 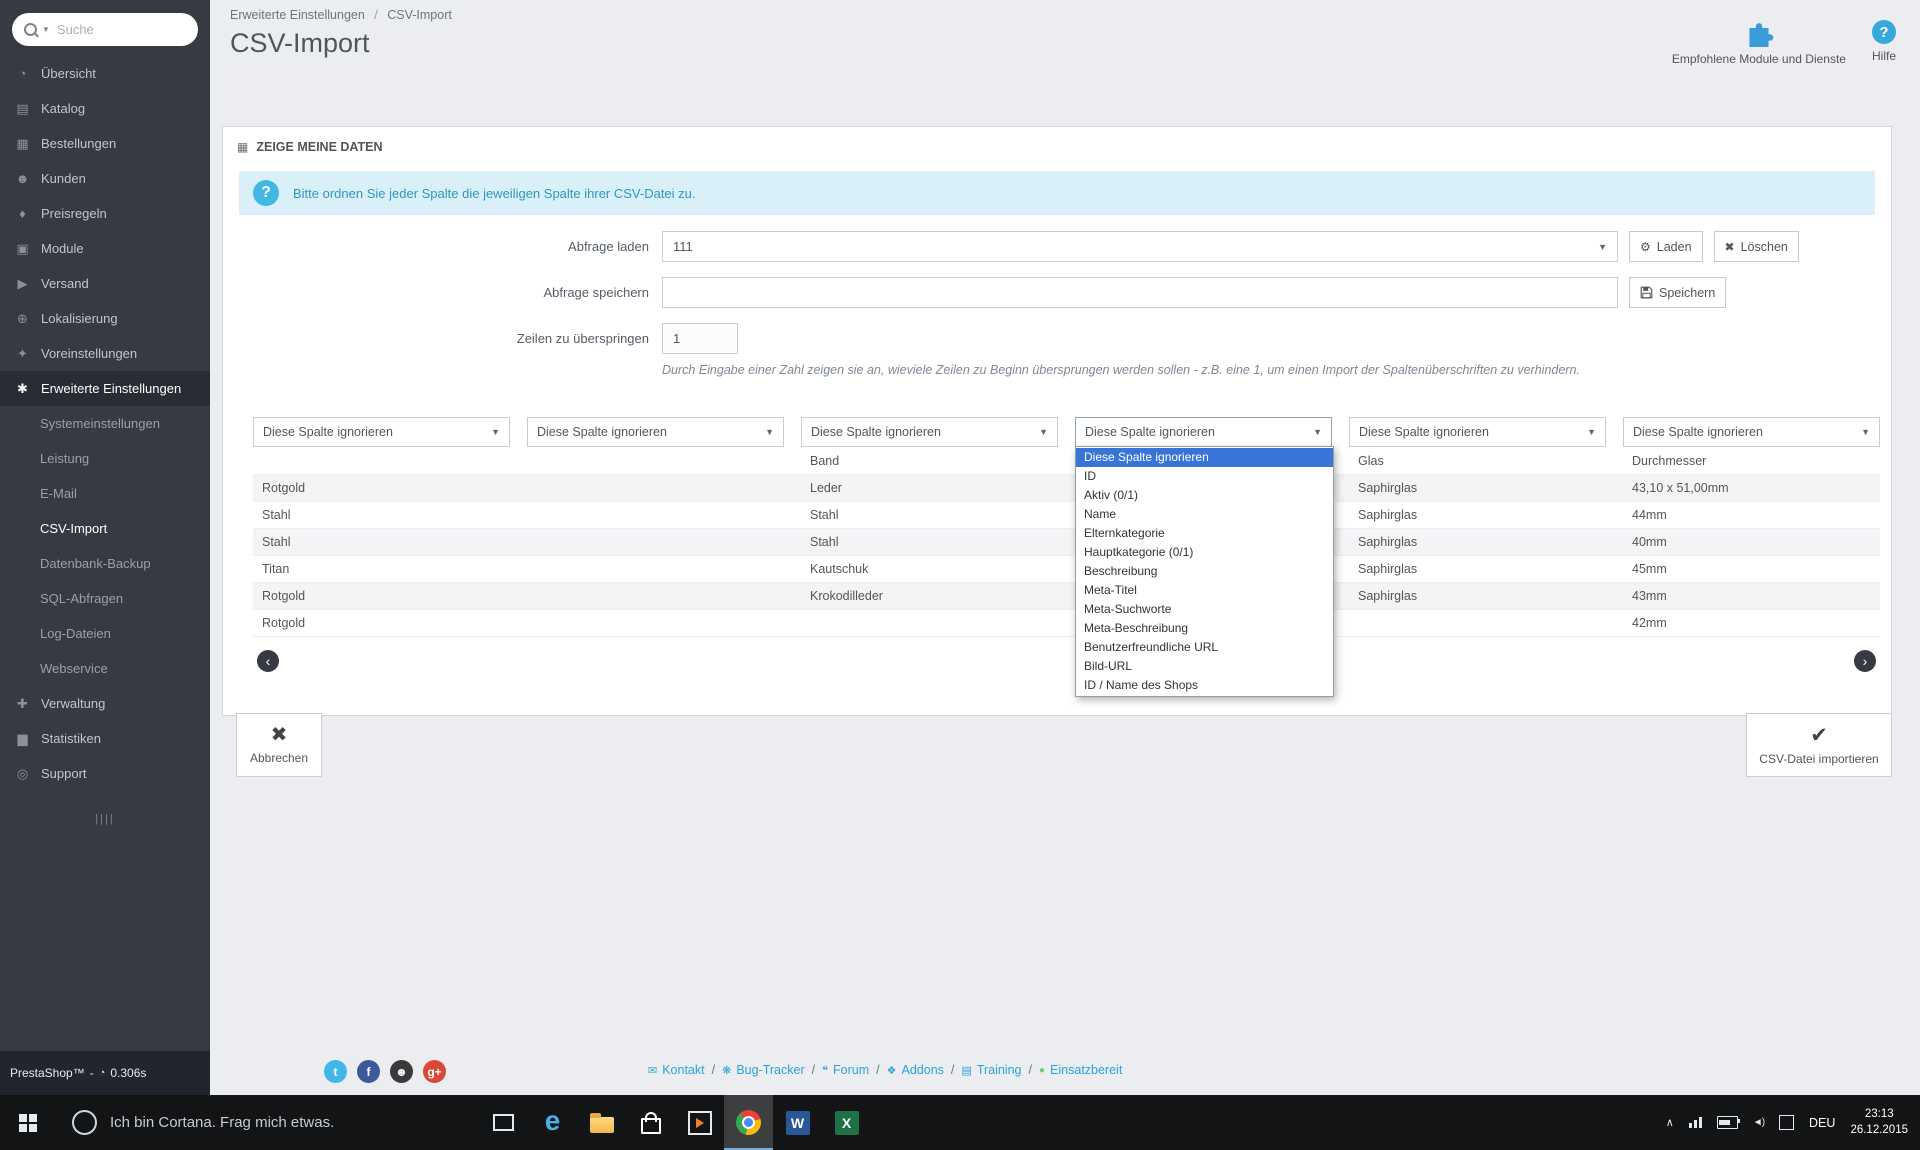 I want to click on footer-link-einsatzbereit: ● Einsatzbereit, so click(x=1080, y=1070).